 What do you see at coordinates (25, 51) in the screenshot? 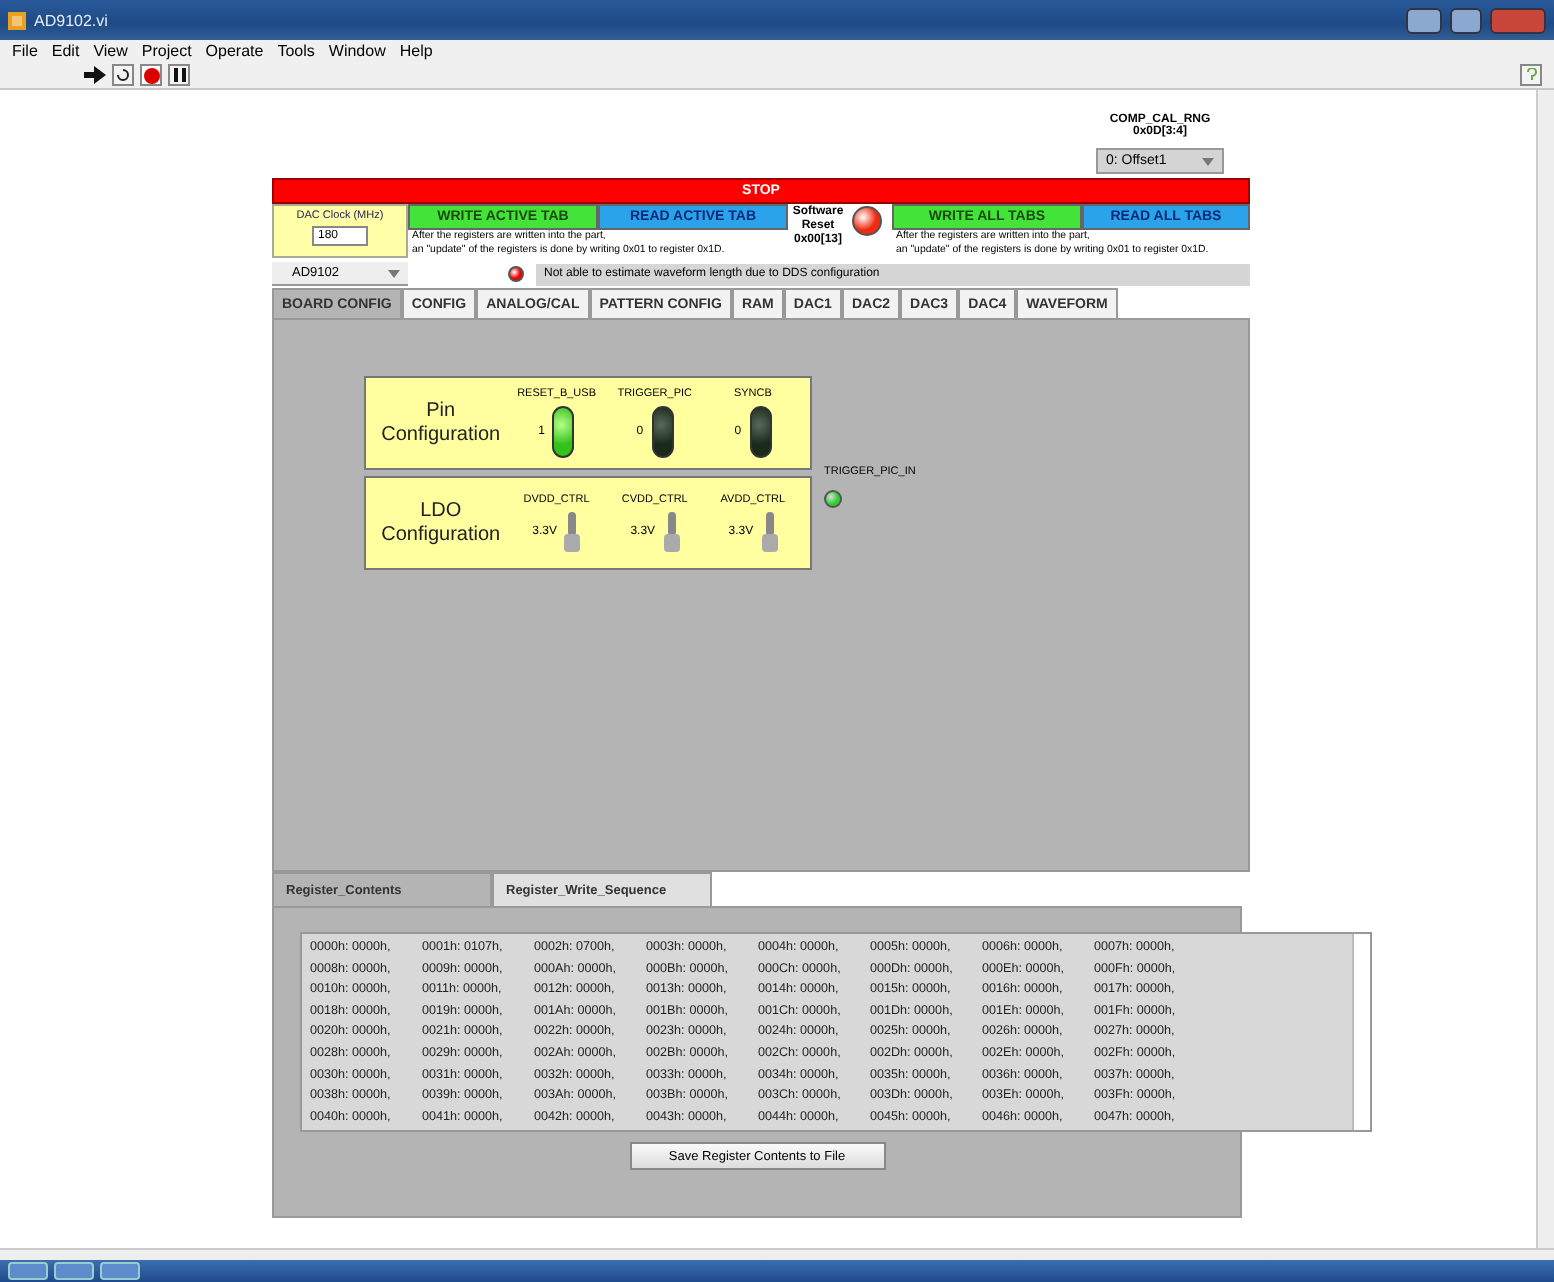
I see `menu-item: File` at bounding box center [25, 51].